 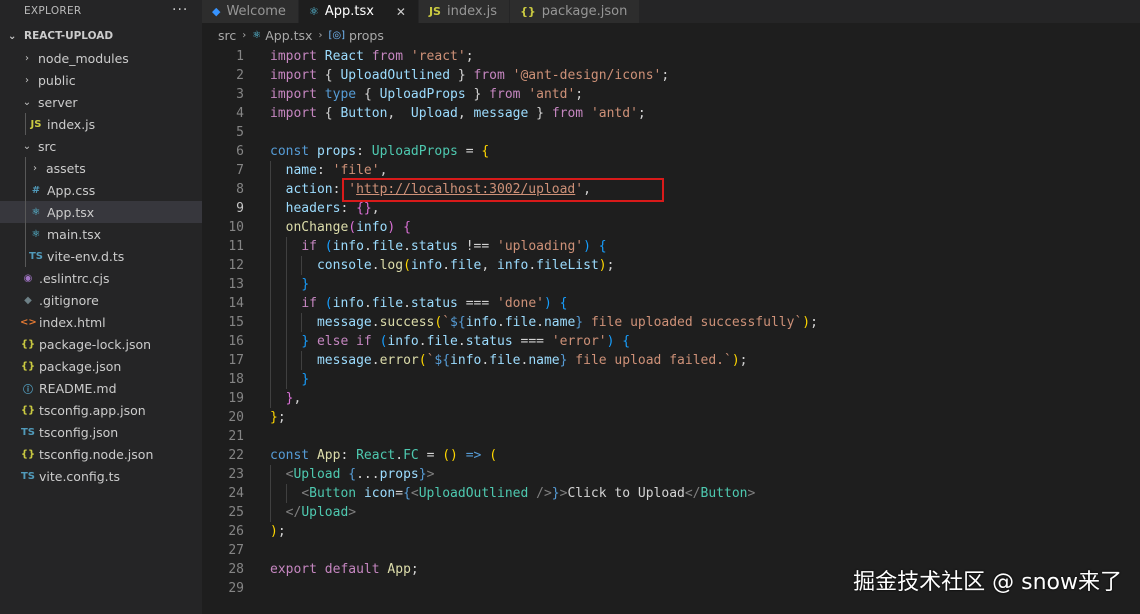 What do you see at coordinates (671, 151) in the screenshot?
I see `code-line: 6 const props: UploadProps = {` at bounding box center [671, 151].